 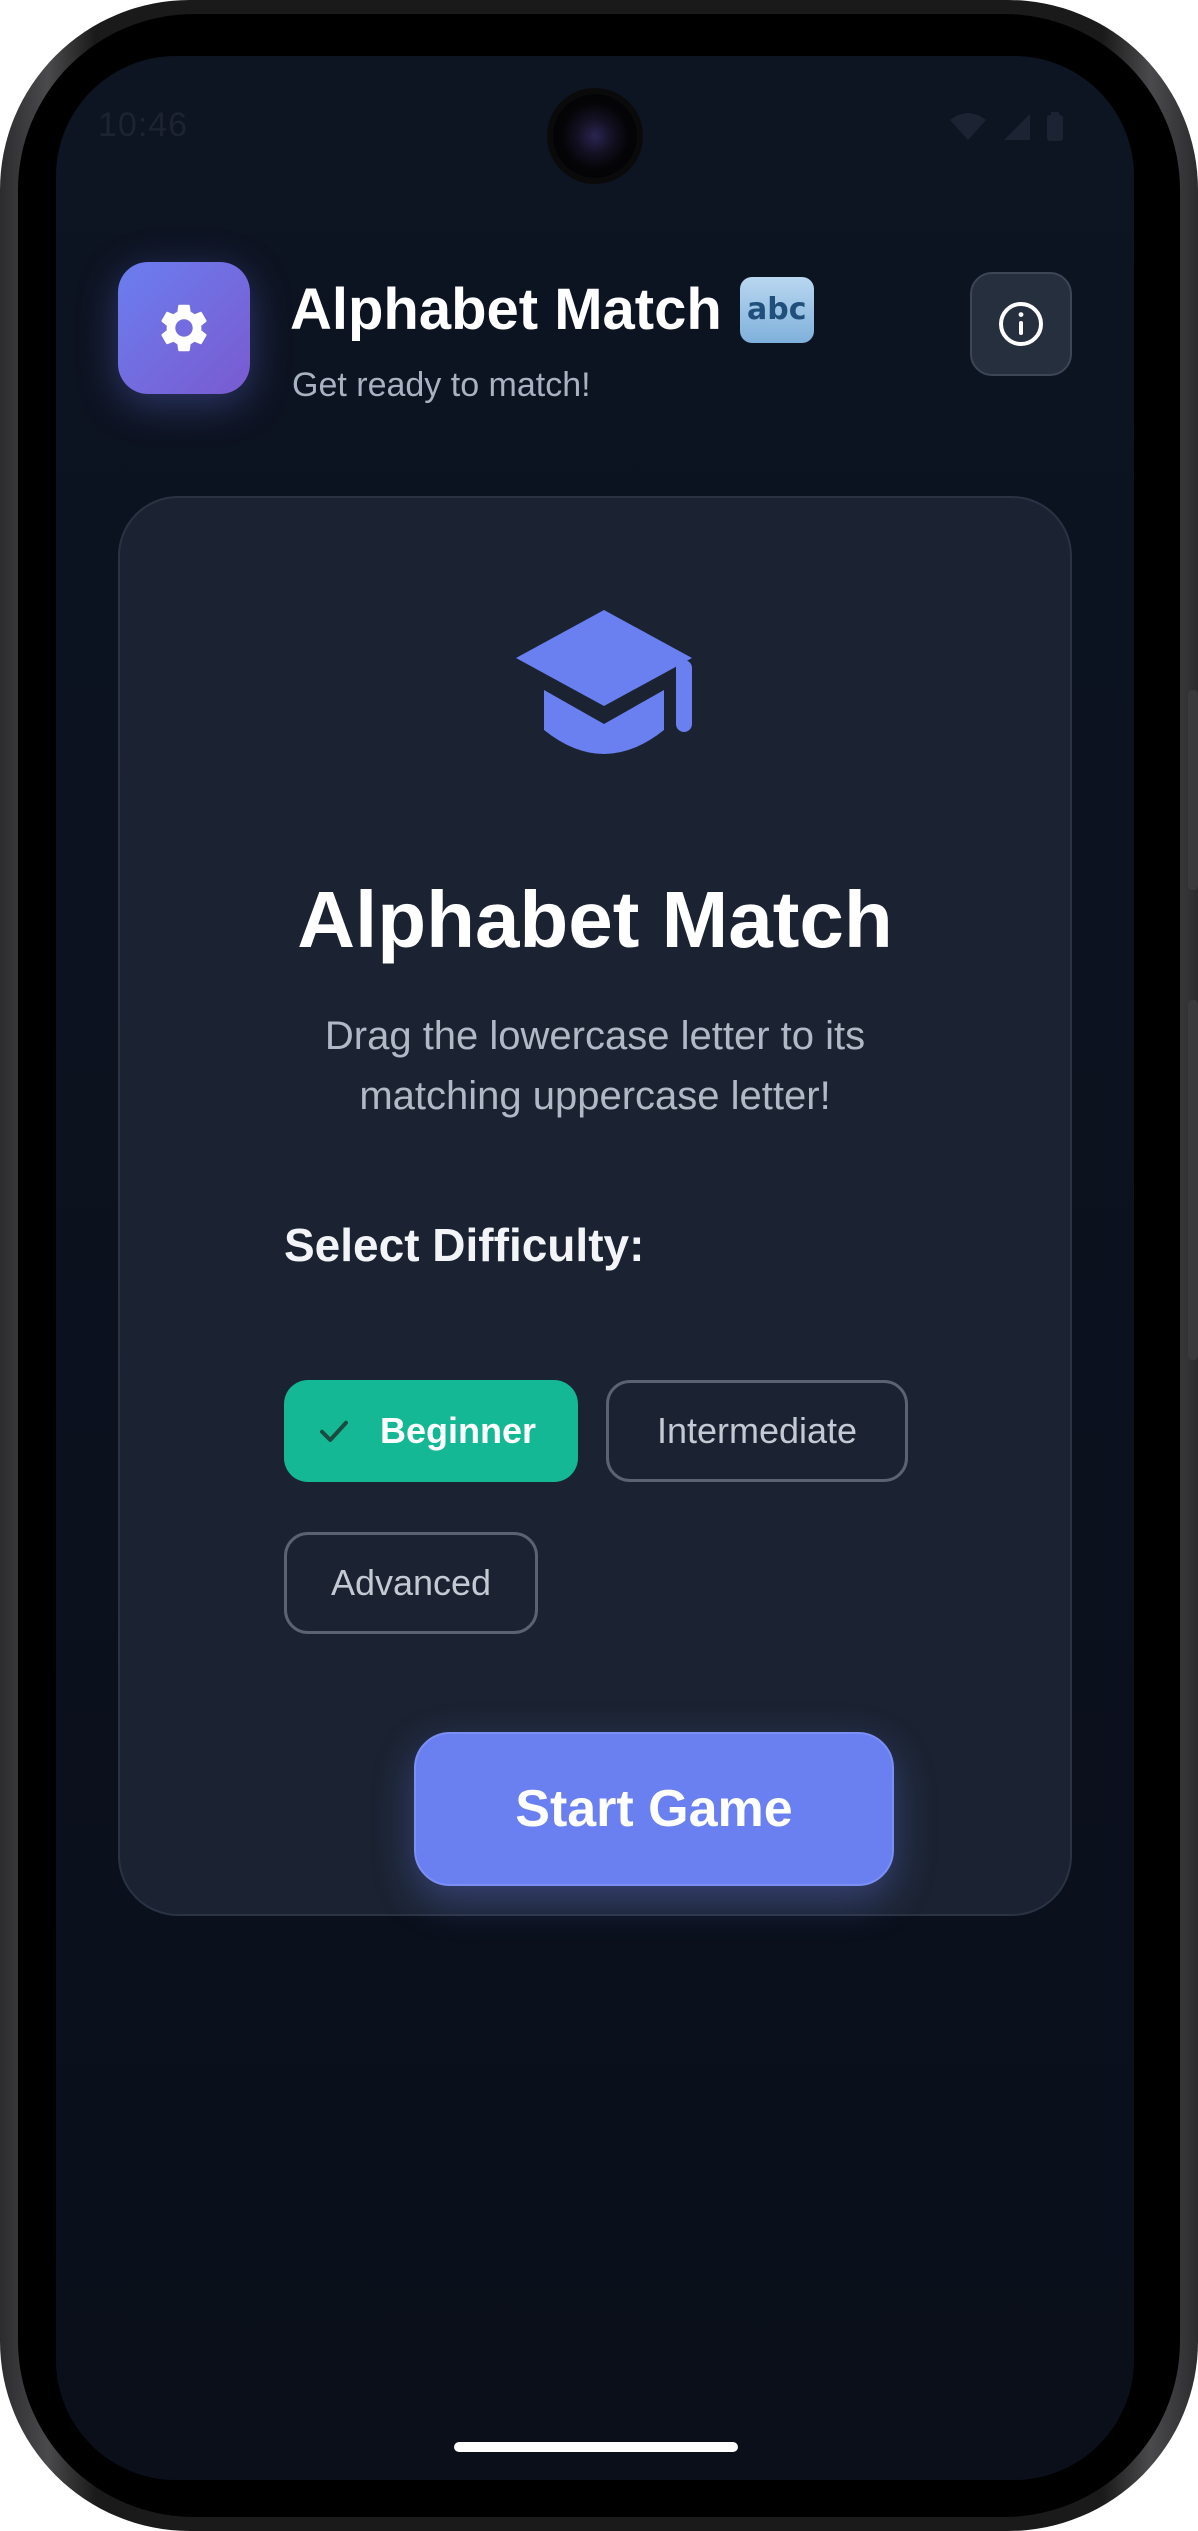 What do you see at coordinates (654, 1809) in the screenshot?
I see `start-game-button: Start Game` at bounding box center [654, 1809].